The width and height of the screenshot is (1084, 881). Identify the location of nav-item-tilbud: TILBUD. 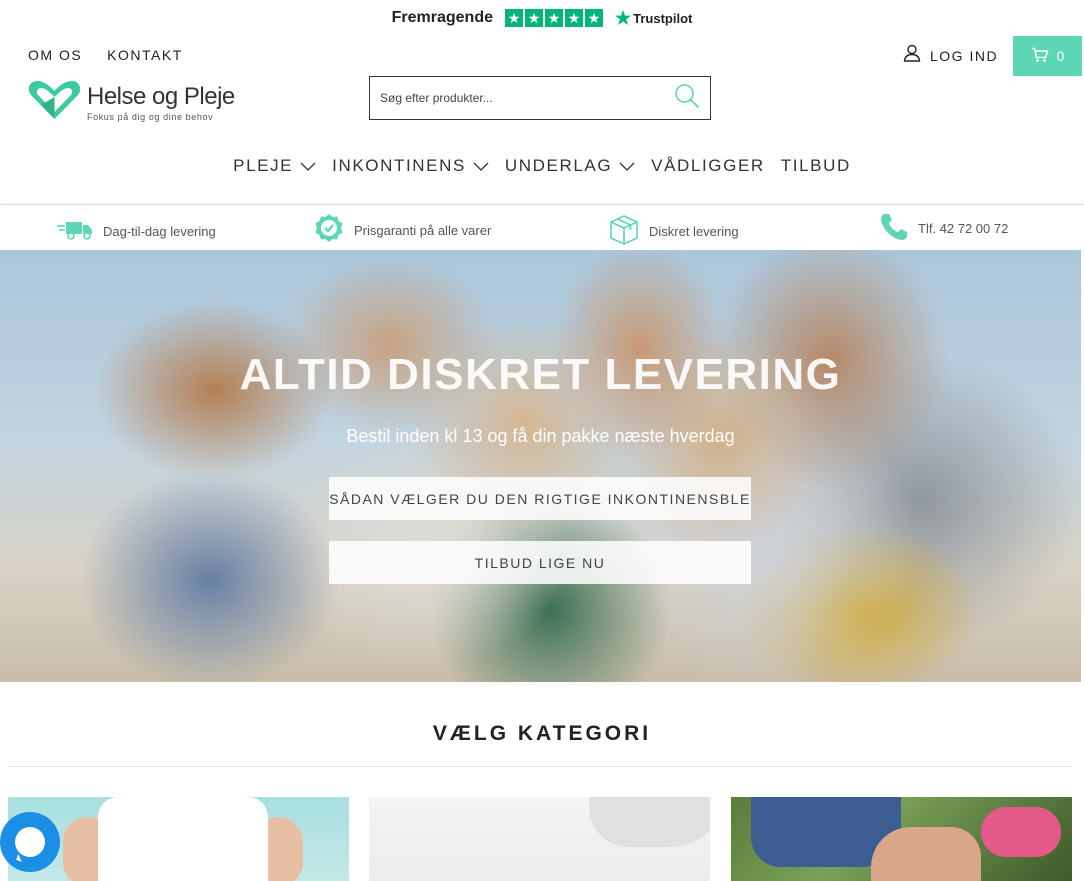
(816, 166).